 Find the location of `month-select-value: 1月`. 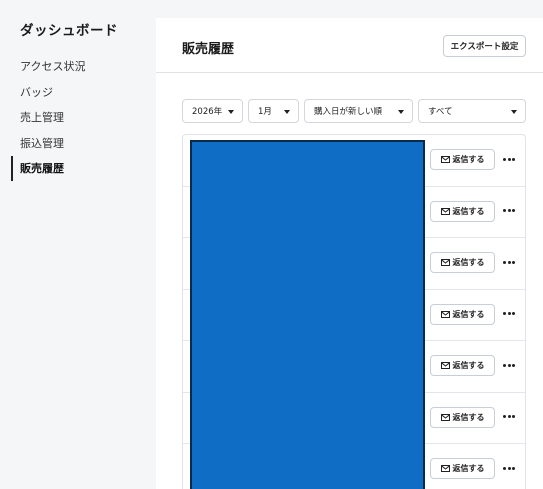

month-select-value: 1月 is located at coordinates (265, 112).